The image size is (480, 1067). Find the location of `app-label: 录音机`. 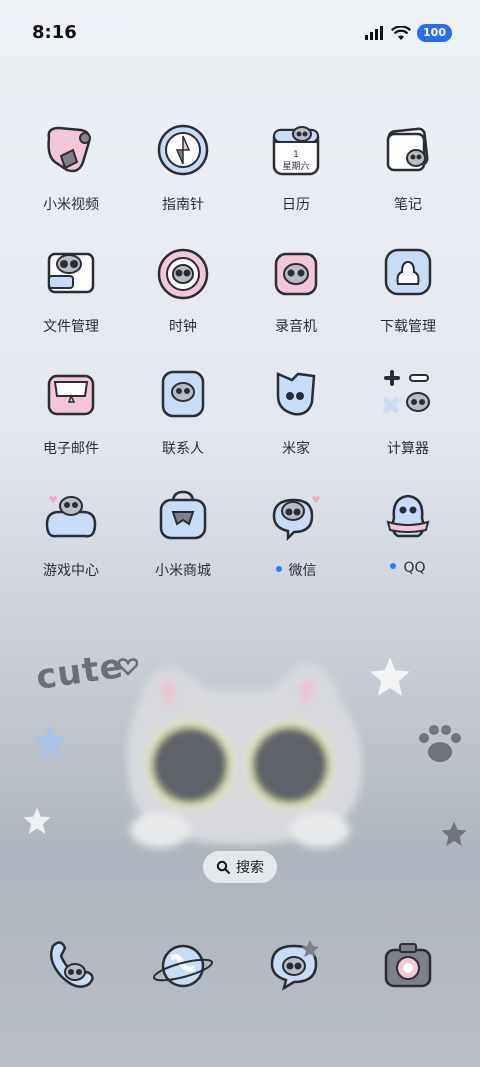

app-label: 录音机 is located at coordinates (296, 327).